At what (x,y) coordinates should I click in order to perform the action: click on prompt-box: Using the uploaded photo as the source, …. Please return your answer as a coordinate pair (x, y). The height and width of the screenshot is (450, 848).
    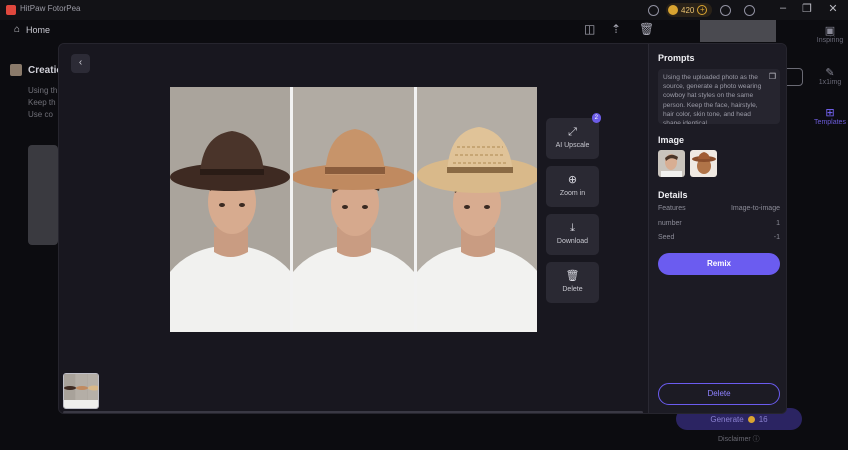
    Looking at the image, I should click on (719, 96).